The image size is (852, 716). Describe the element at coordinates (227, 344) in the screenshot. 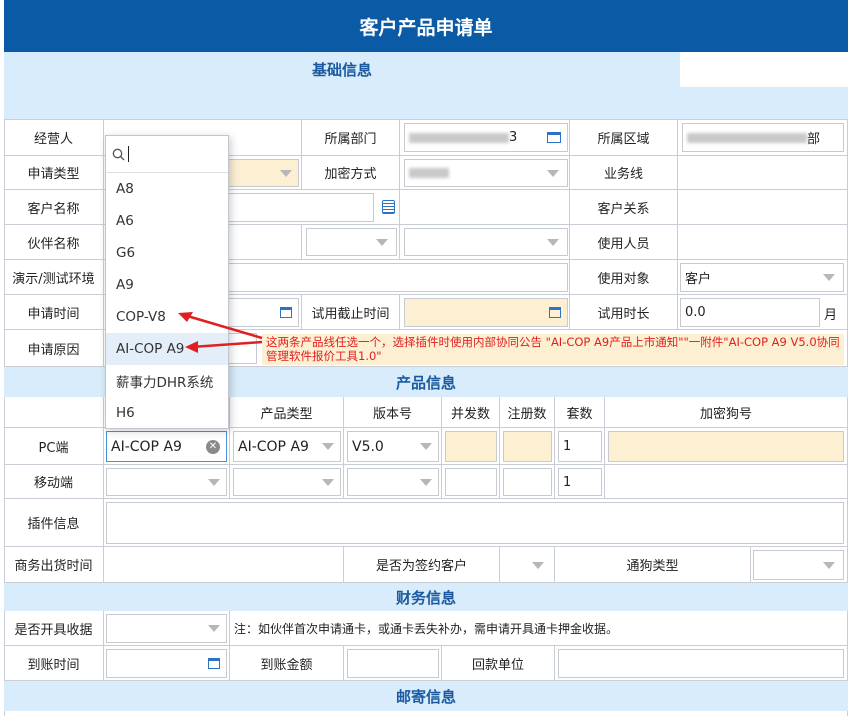

I see `arrow-to-ai-cop-a9` at that location.